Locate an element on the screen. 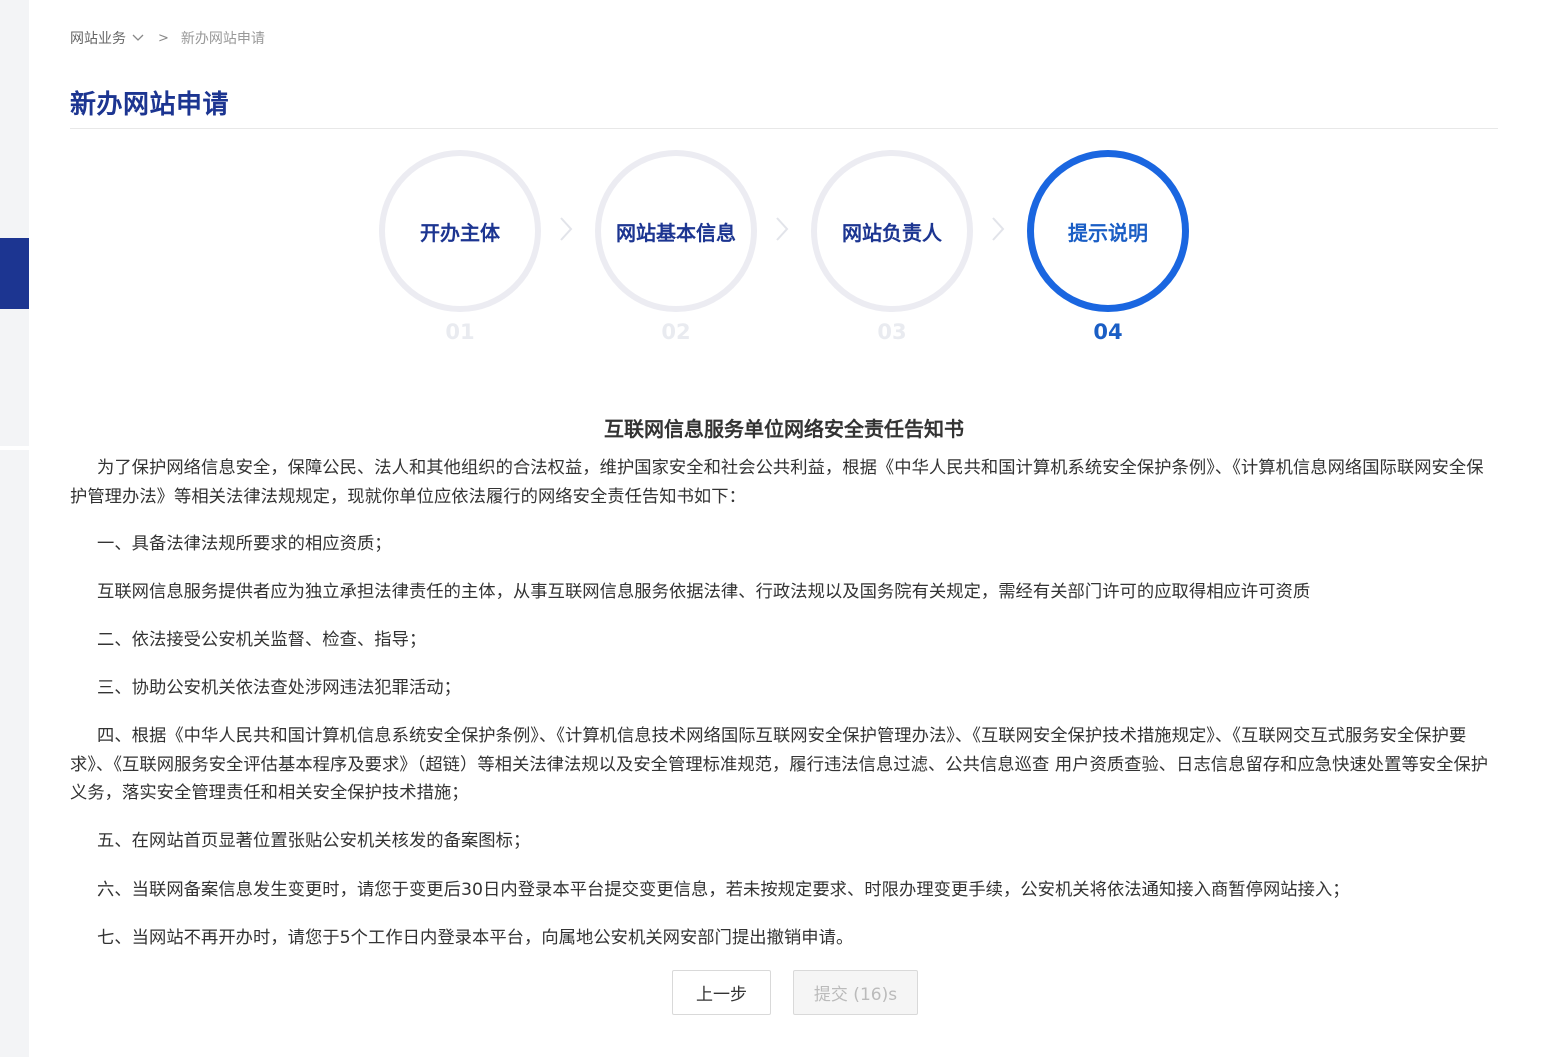 The height and width of the screenshot is (1057, 1568). step-label: 网站基本信息 is located at coordinates (676, 232).